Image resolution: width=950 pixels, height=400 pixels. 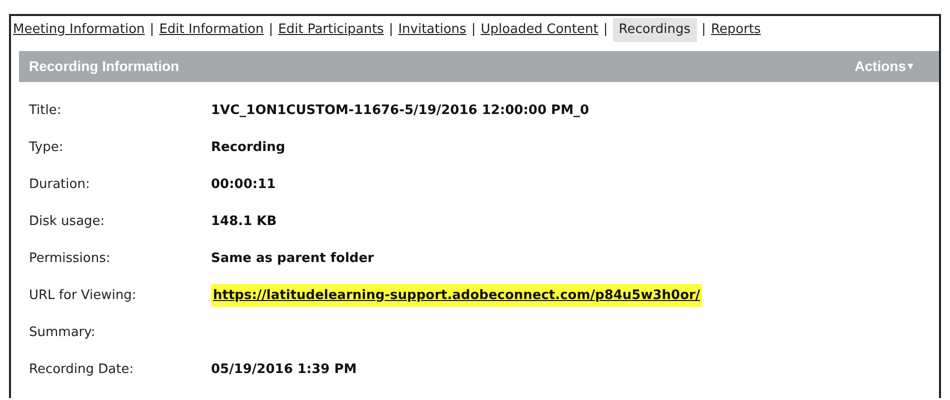 What do you see at coordinates (400, 111) in the screenshot?
I see `field-value: 1VC_1ON1CUSTOM-11676-5/19/2016 12:00:00 PM_0` at bounding box center [400, 111].